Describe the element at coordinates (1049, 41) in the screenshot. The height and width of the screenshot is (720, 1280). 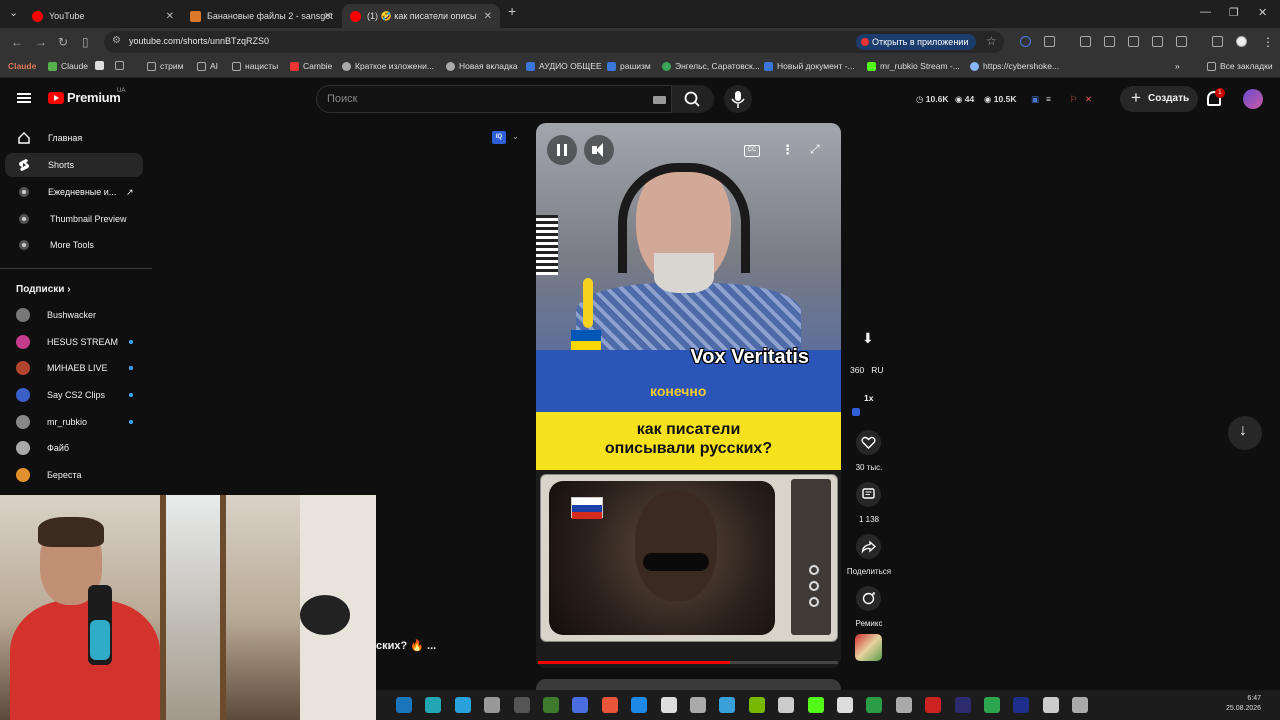
I see `extensions-icon` at that location.